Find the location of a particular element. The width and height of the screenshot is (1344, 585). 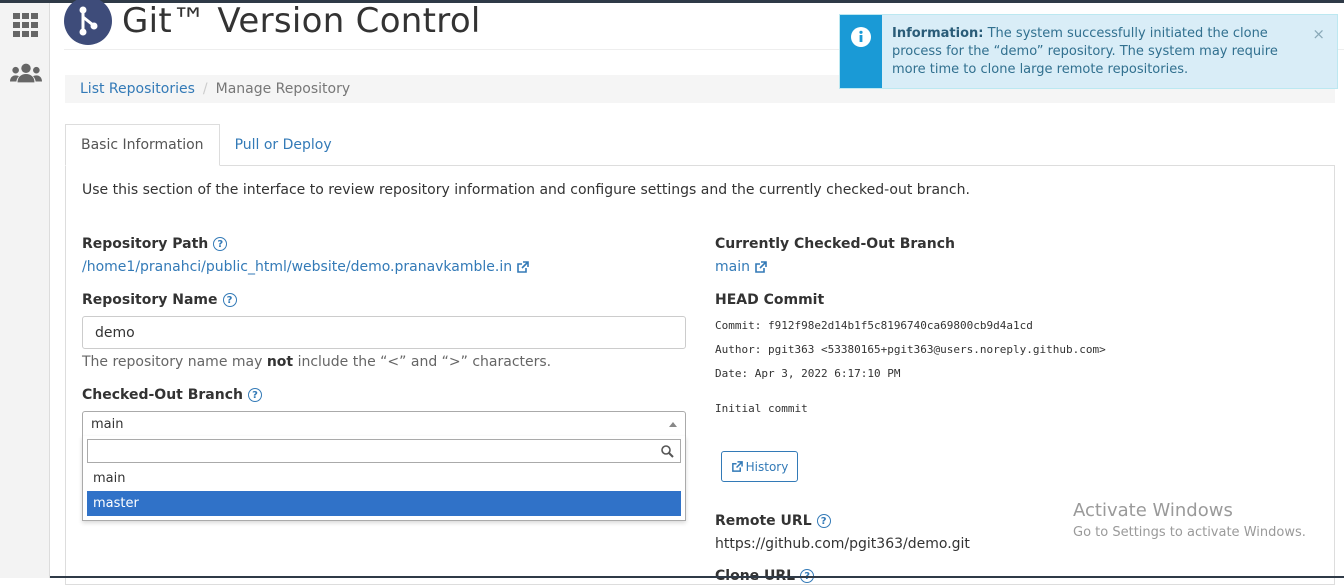

tab-pull-or-deploy: Pull or Deploy is located at coordinates (283, 144).